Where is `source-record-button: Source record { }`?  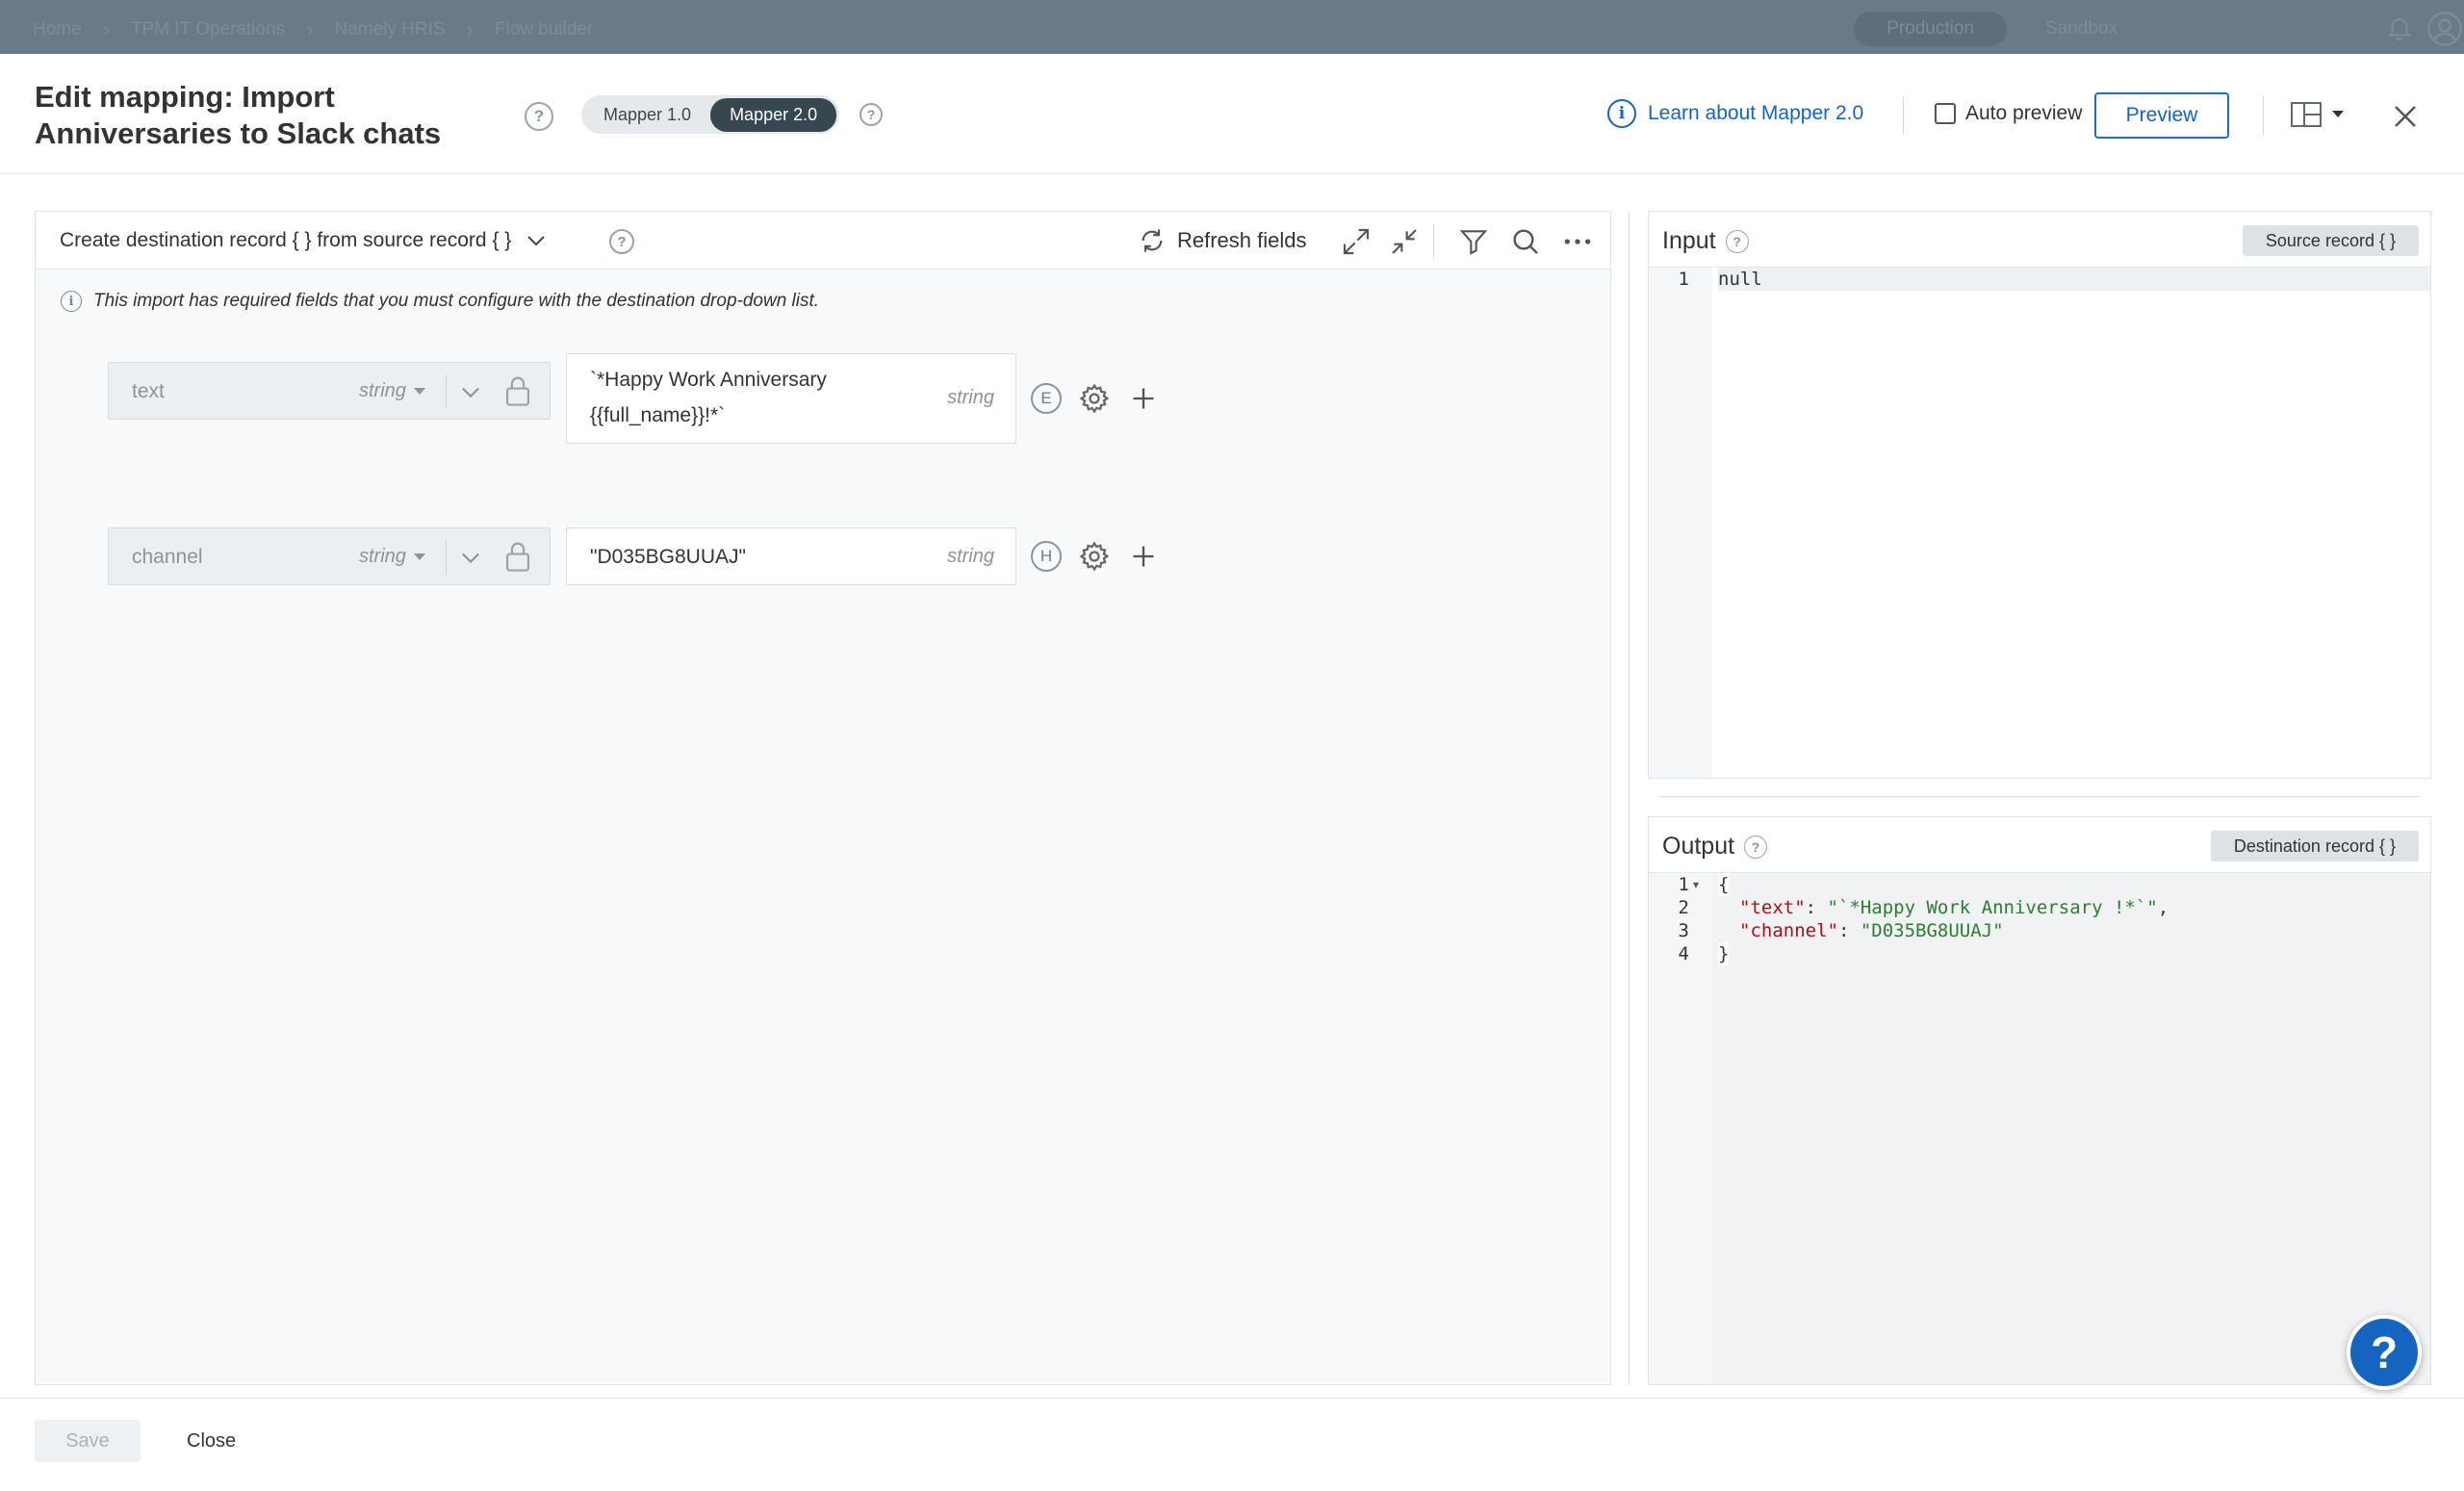 source-record-button: Source record { } is located at coordinates (2330, 240).